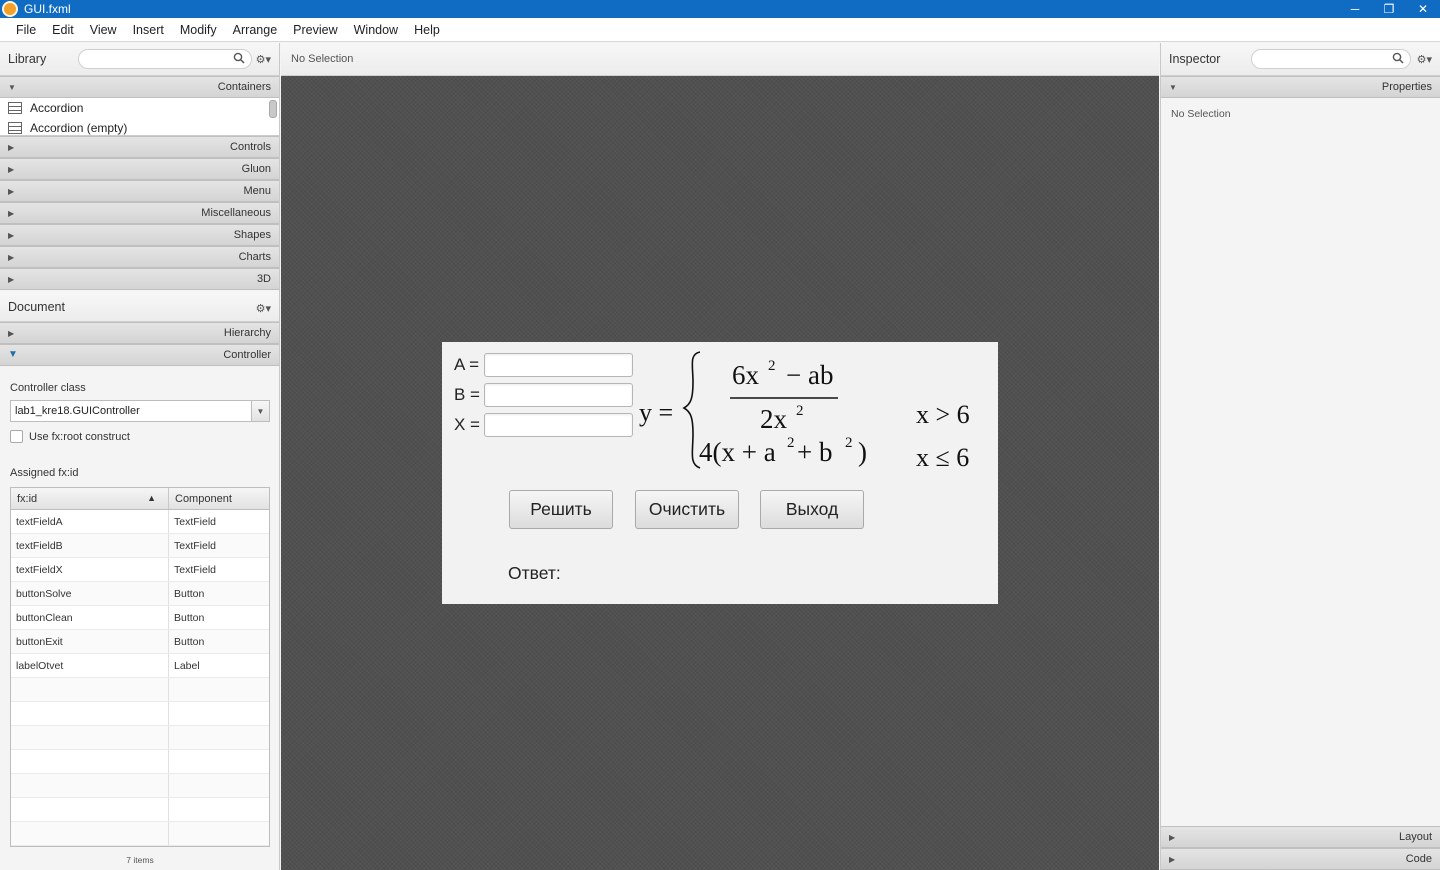 This screenshot has height=870, width=1440. I want to click on table-row: buttonExit Button, so click(140, 642).